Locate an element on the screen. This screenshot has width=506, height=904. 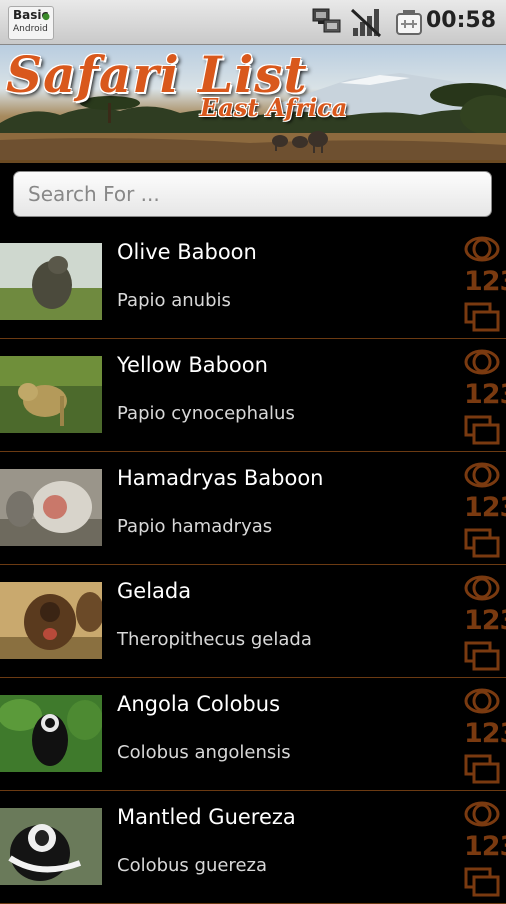
transfer-icon is located at coordinates (327, 24).